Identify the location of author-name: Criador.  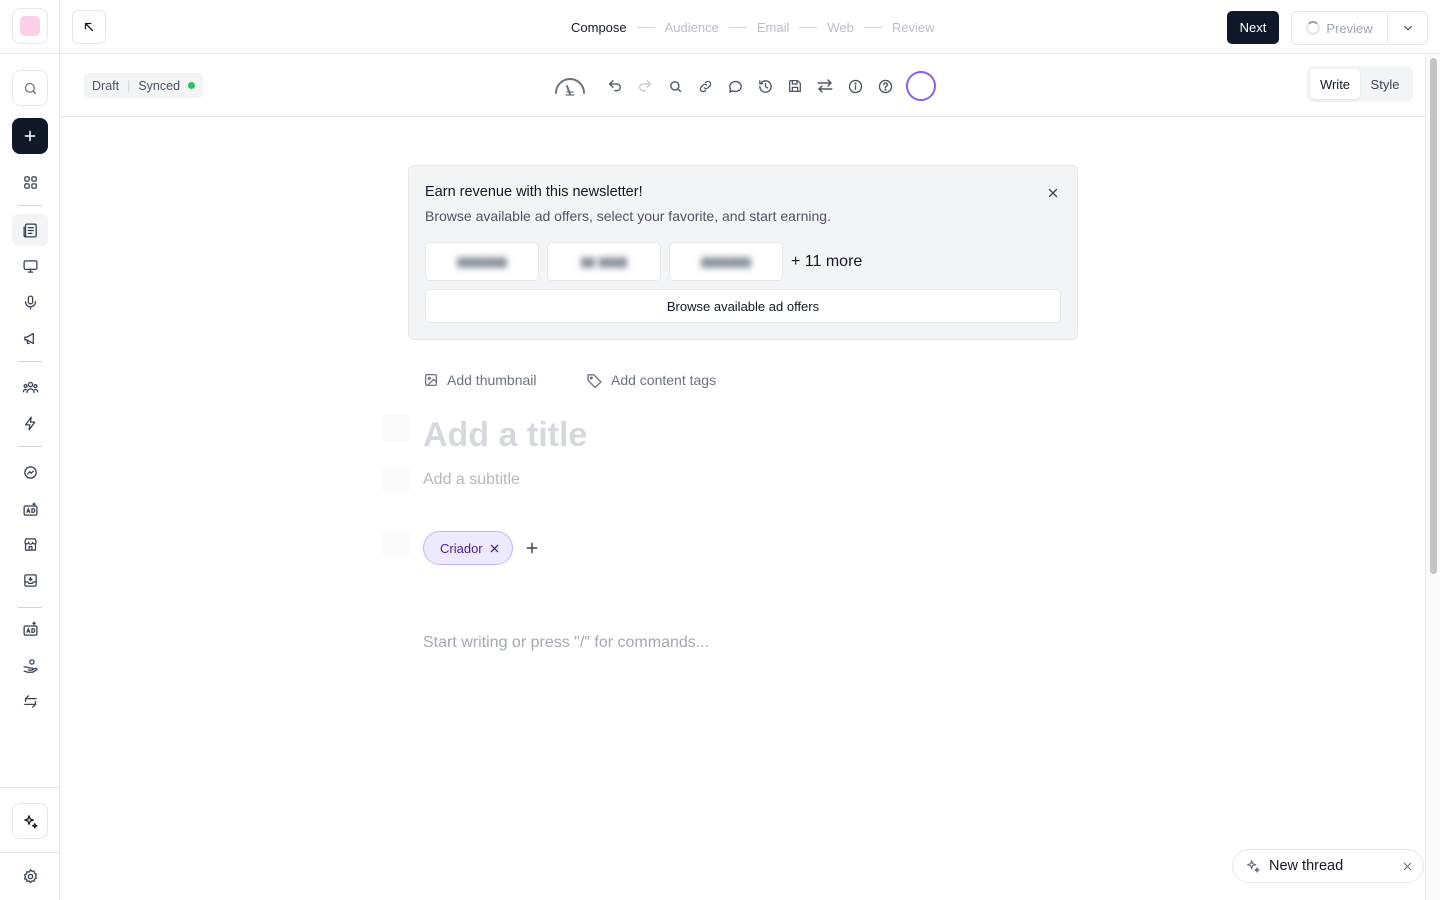
(461, 548).